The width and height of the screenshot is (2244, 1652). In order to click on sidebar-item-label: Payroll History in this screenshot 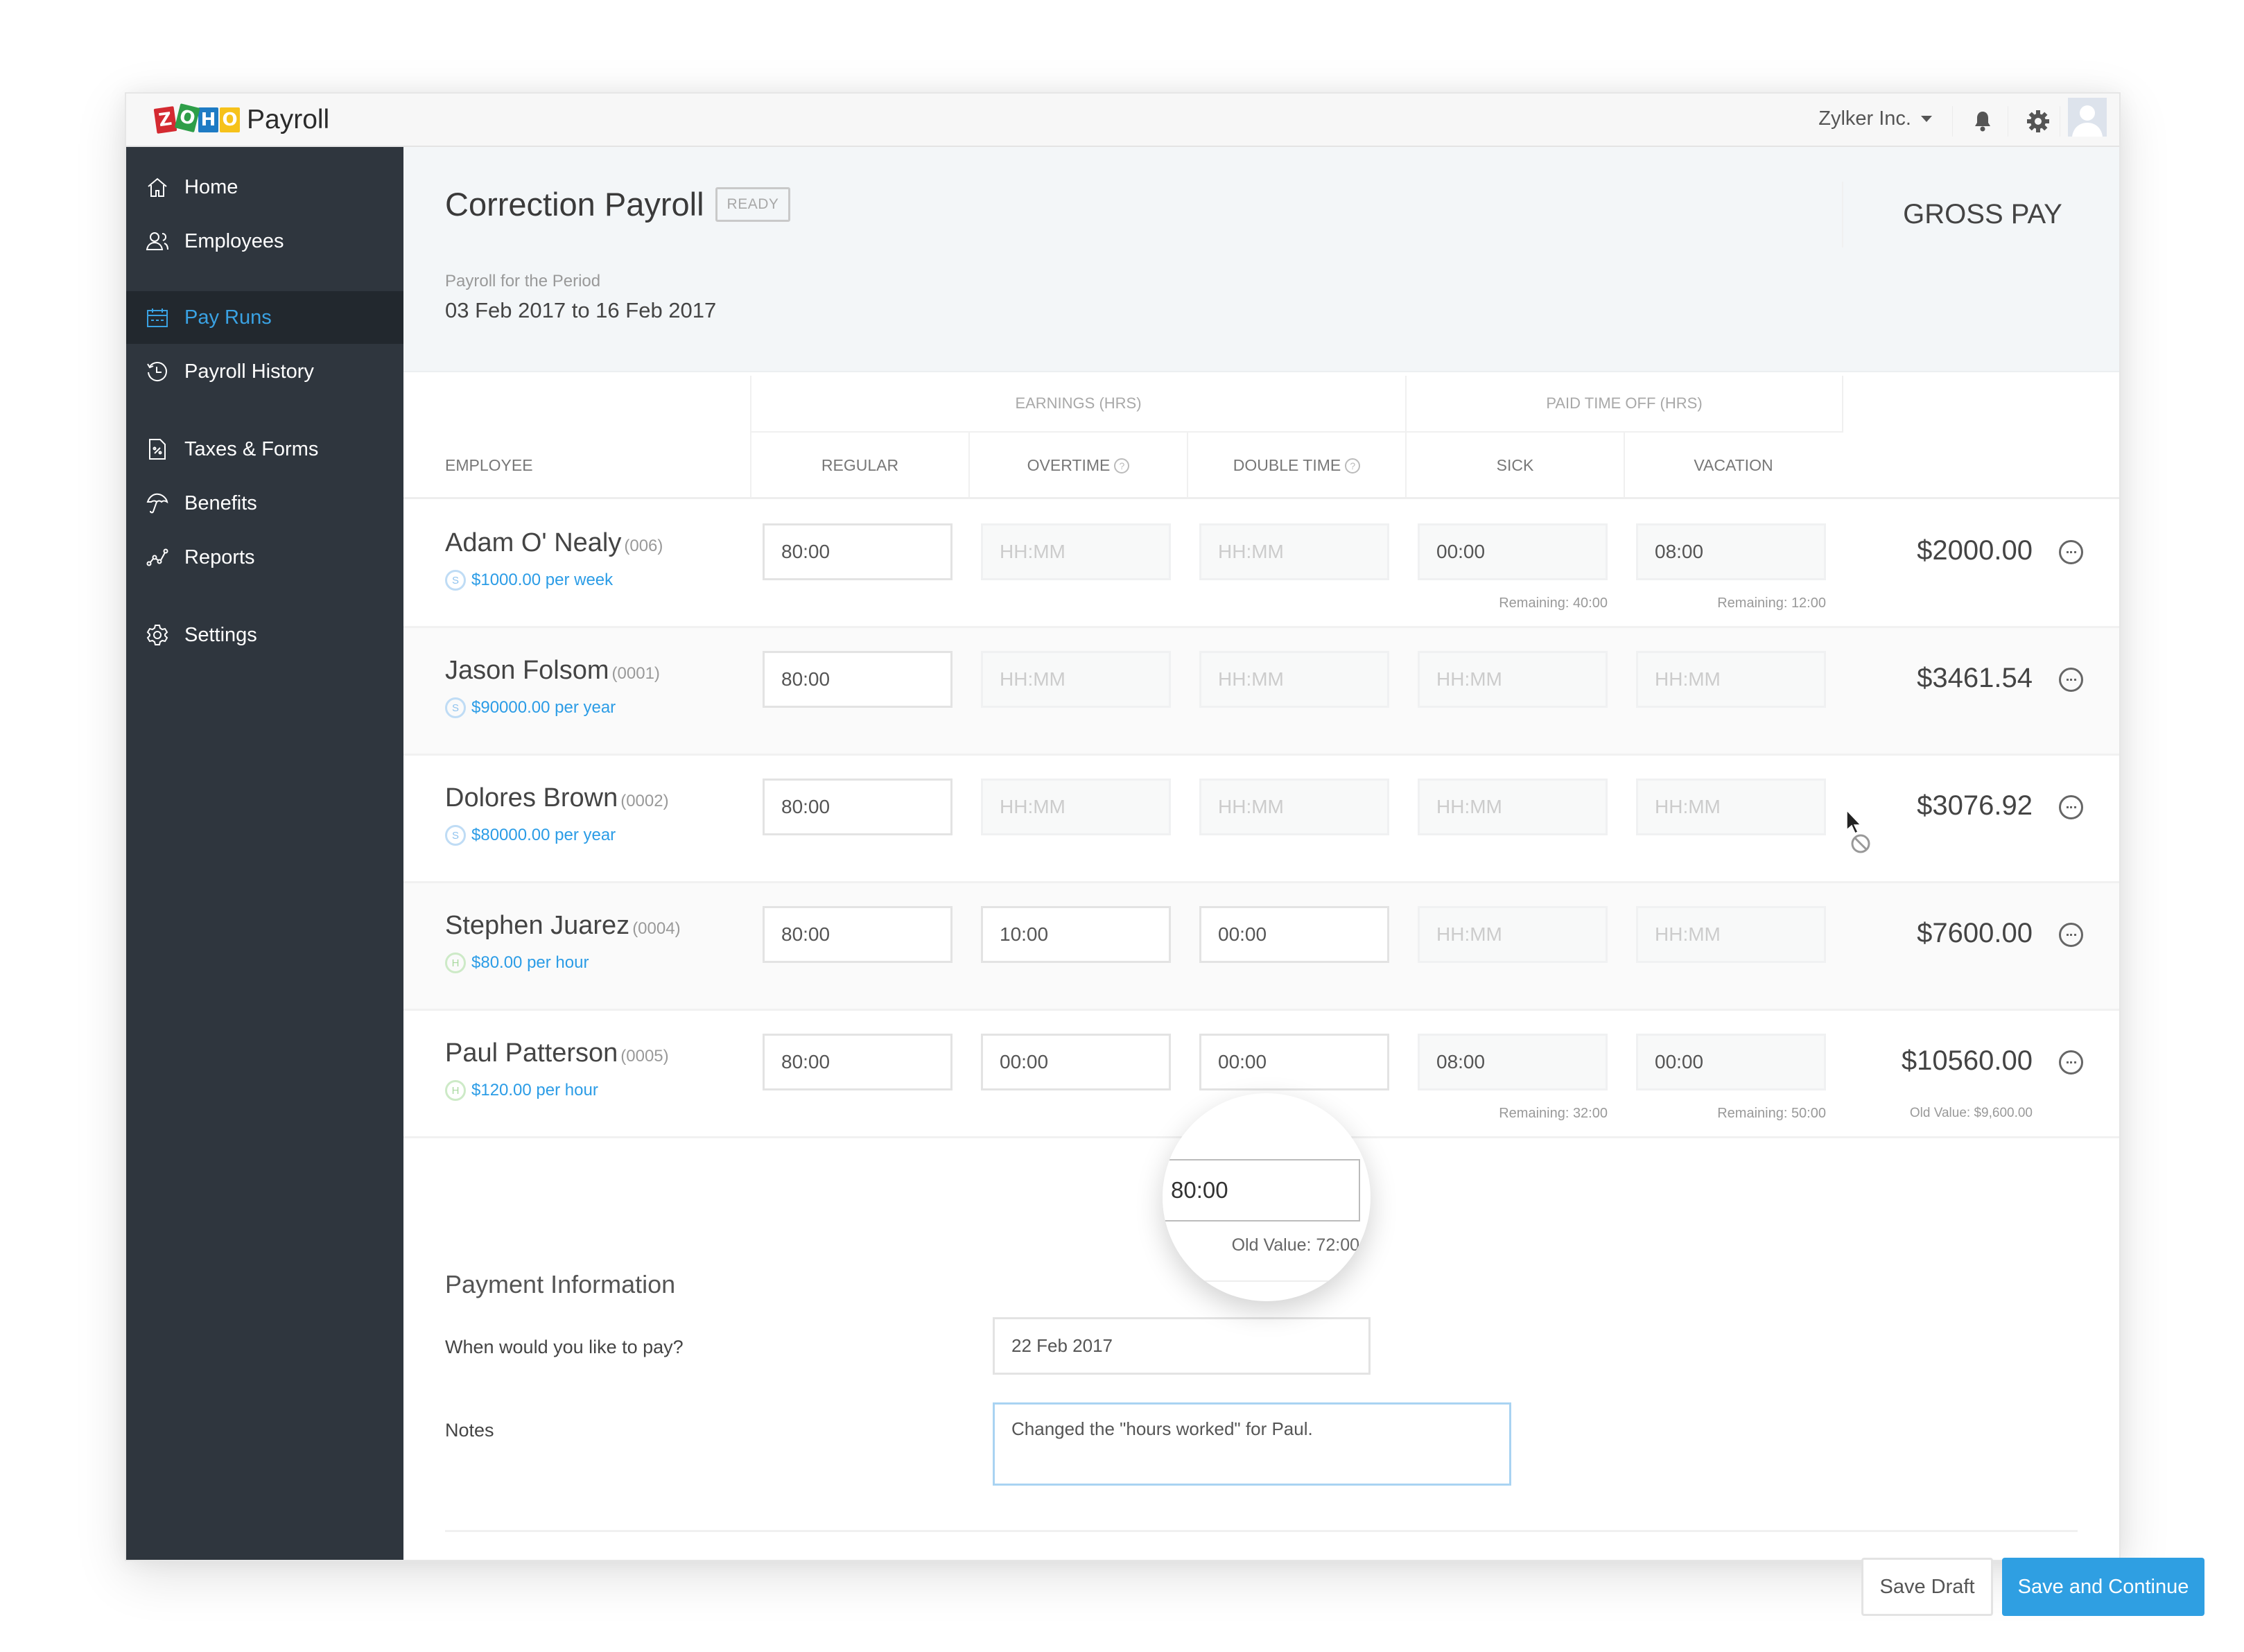, I will do `click(249, 371)`.